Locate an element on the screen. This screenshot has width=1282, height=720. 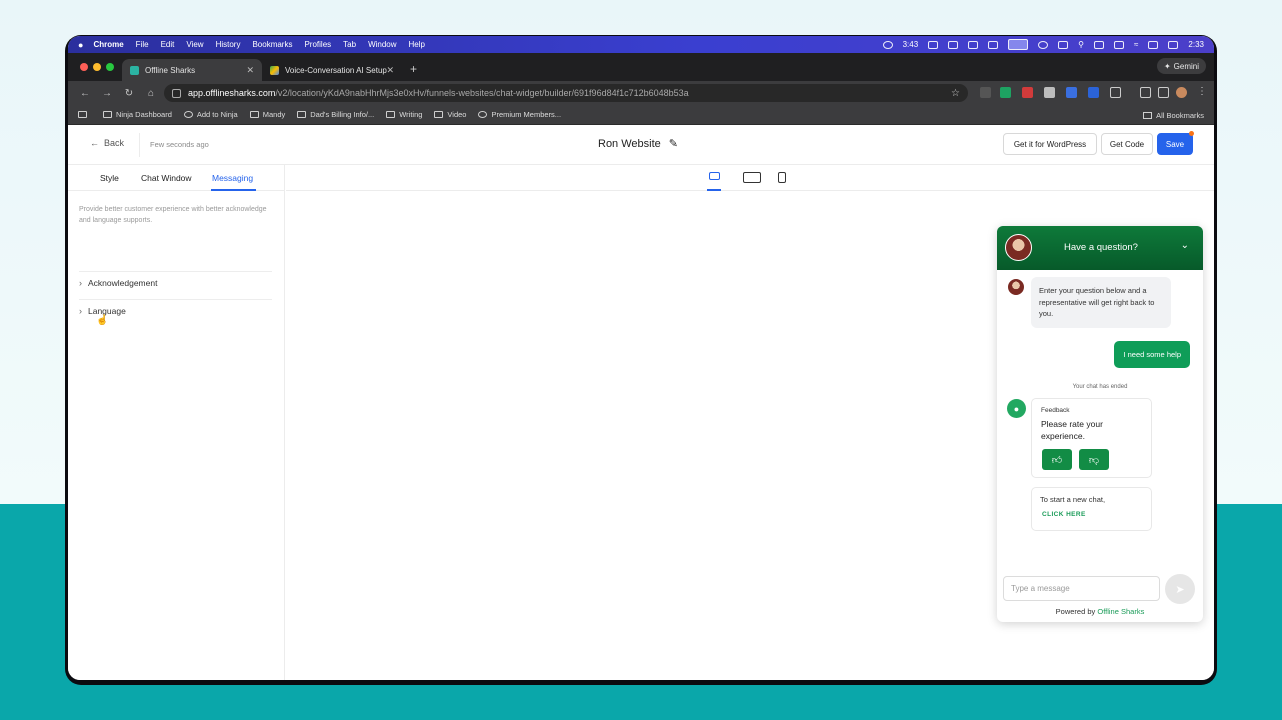
tab-messaging: Messaging is located at coordinates (232, 178).